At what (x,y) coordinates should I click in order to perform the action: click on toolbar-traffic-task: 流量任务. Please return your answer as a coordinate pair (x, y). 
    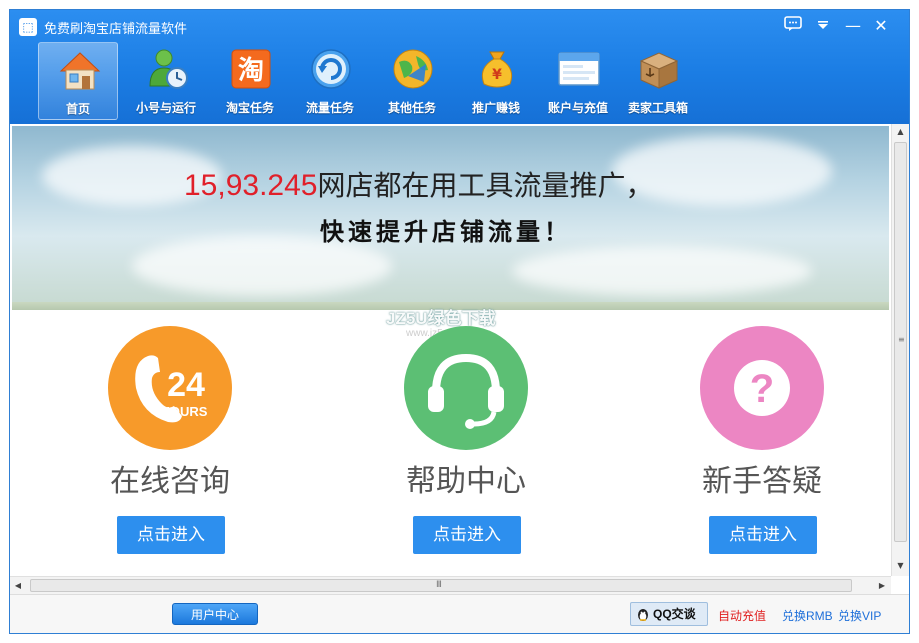
    Looking at the image, I should click on (330, 81).